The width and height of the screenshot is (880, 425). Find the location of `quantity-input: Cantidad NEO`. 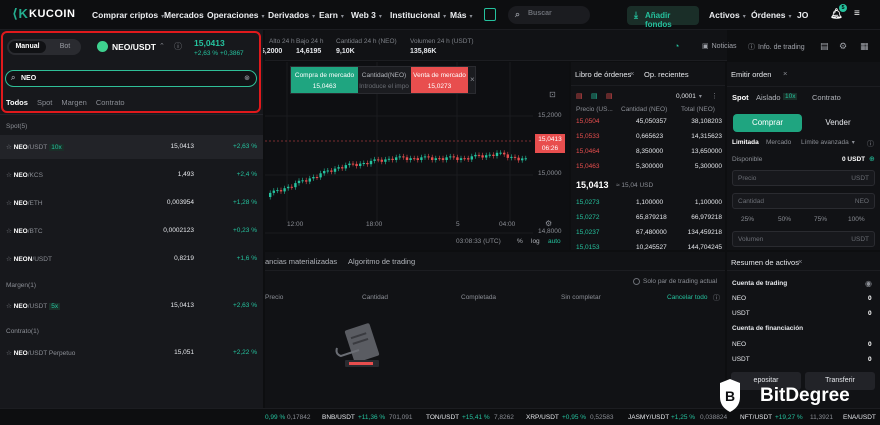

quantity-input: Cantidad NEO is located at coordinates (803, 201).